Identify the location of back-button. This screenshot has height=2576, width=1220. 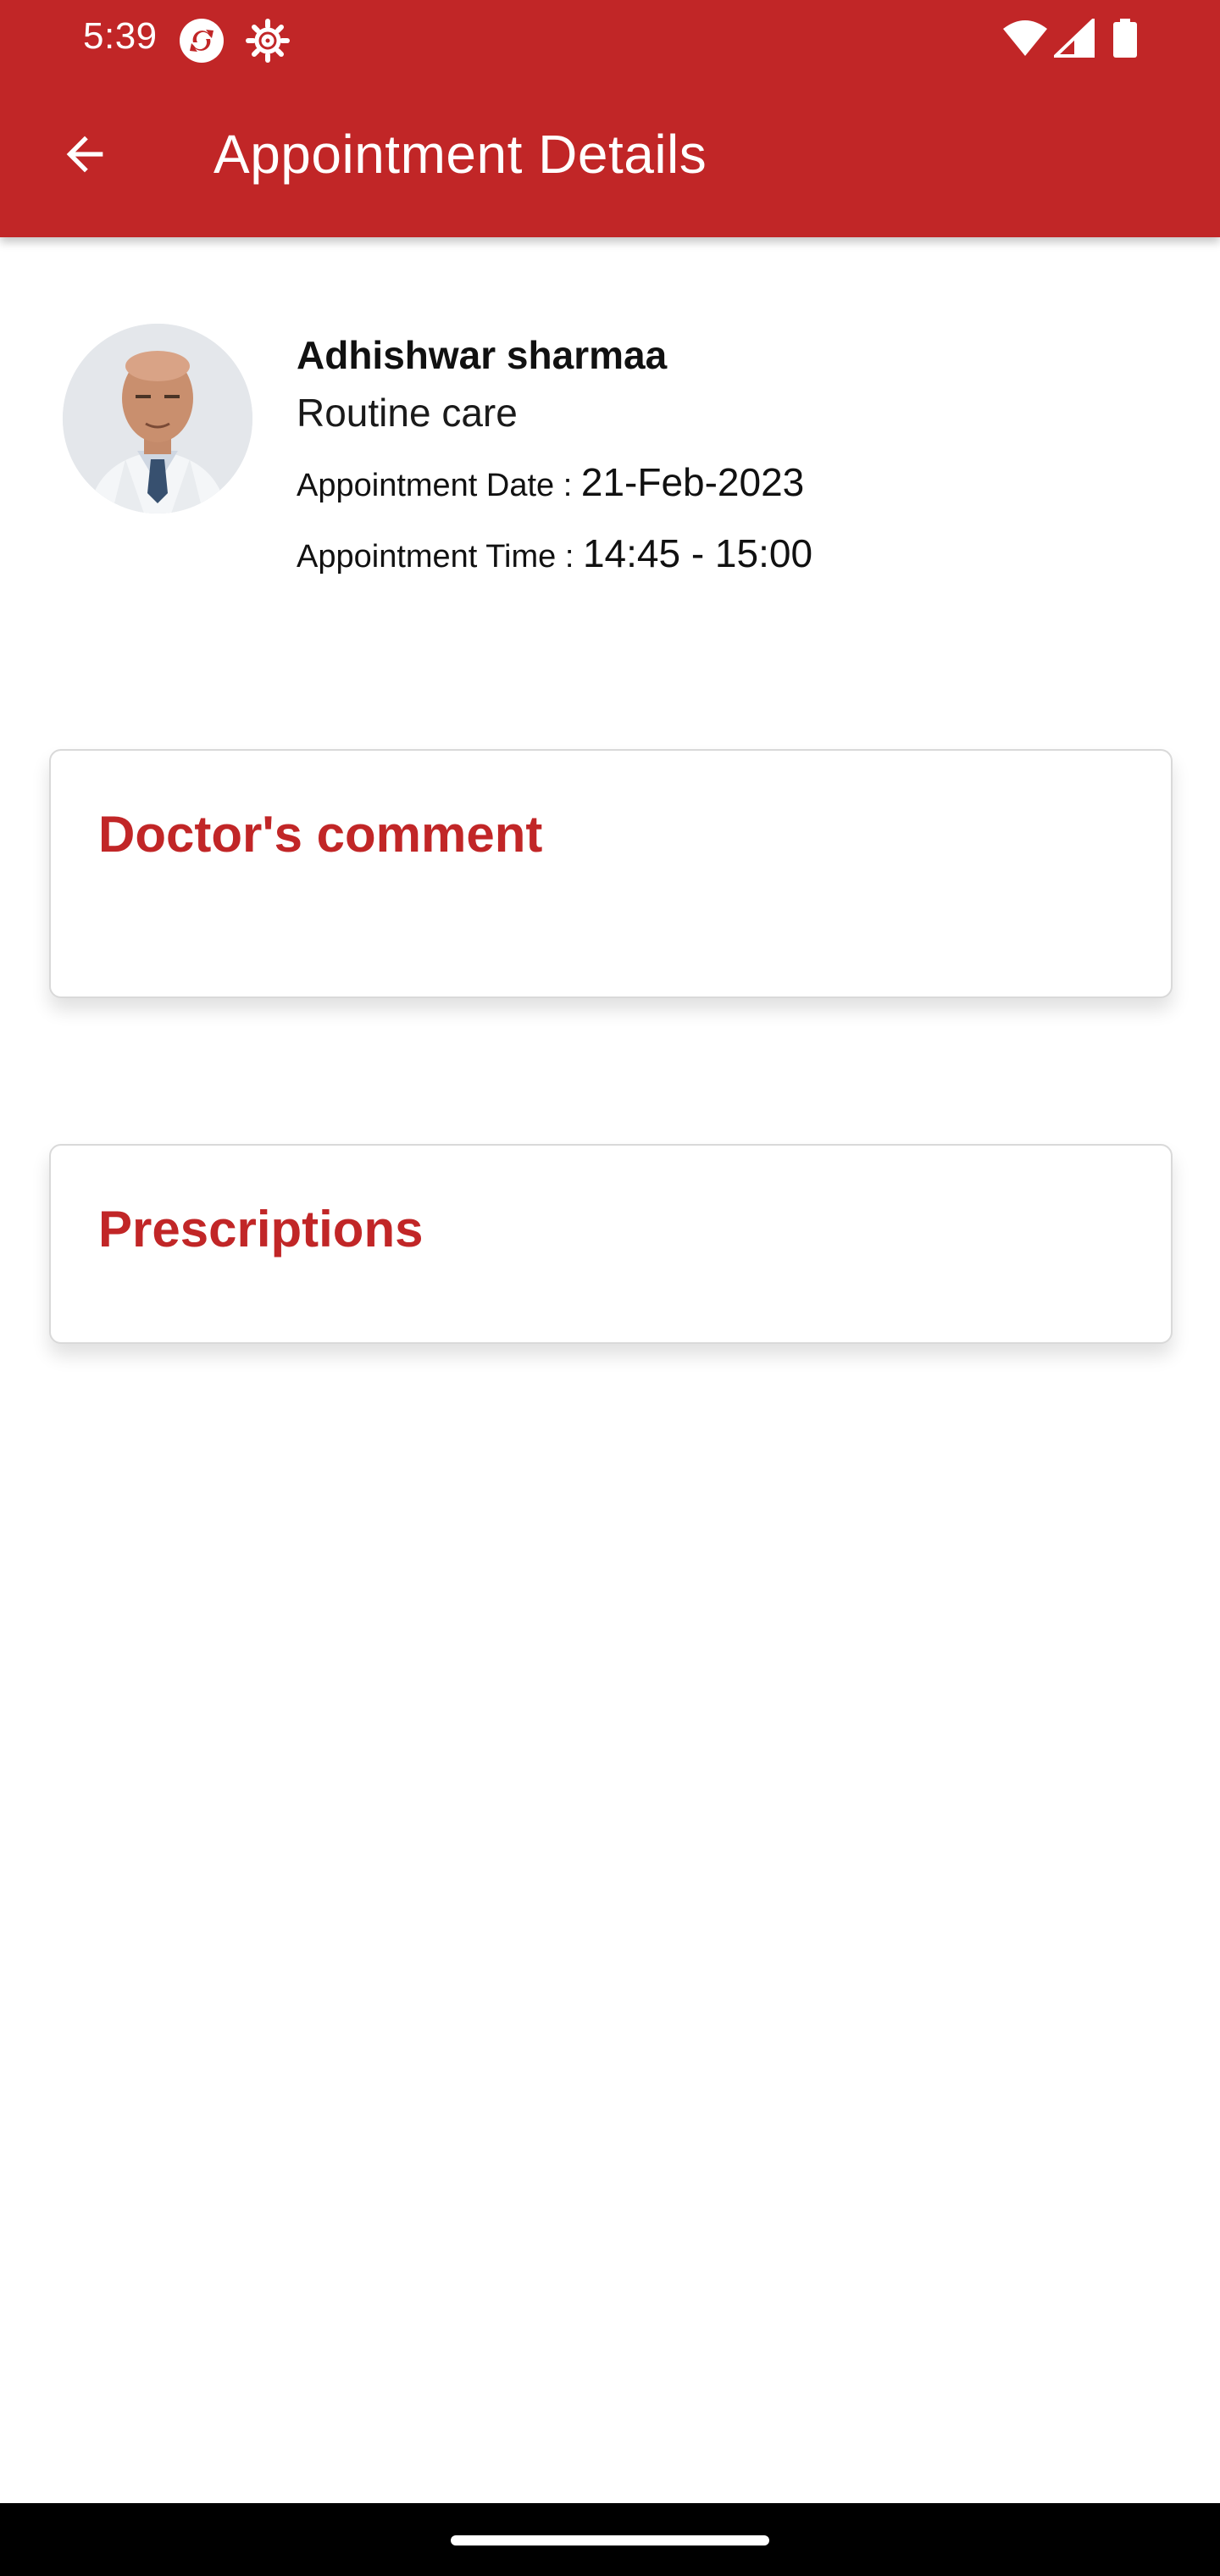
(84, 154).